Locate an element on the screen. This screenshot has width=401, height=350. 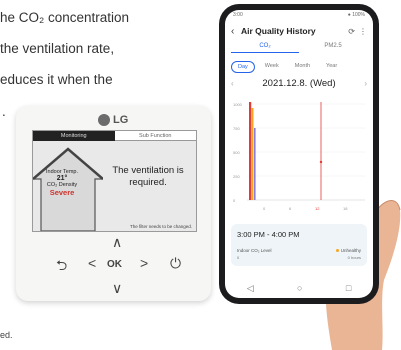
down-button: ∨ is located at coordinates (117, 288).